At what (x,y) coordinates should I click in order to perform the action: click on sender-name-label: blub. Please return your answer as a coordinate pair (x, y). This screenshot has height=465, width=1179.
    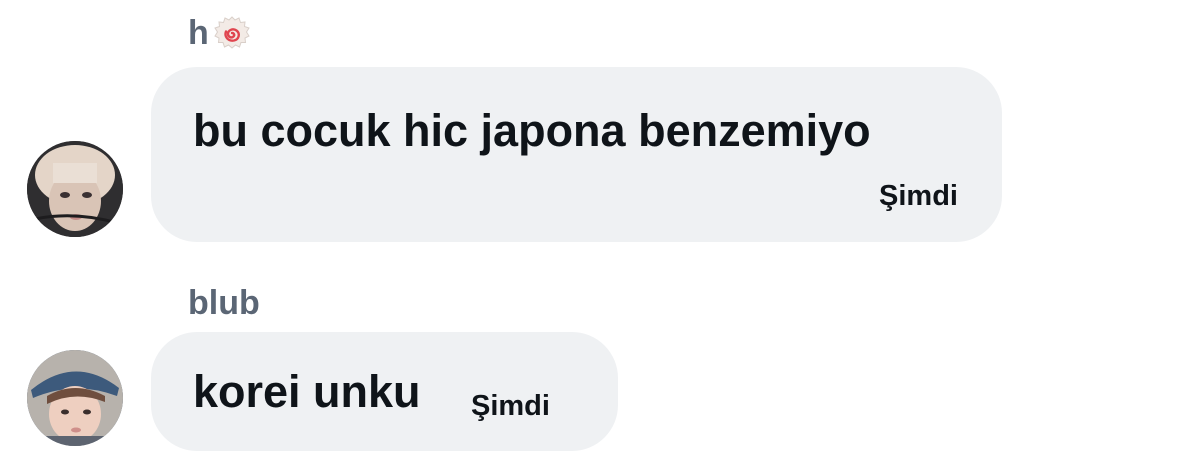
    Looking at the image, I should click on (224, 303).